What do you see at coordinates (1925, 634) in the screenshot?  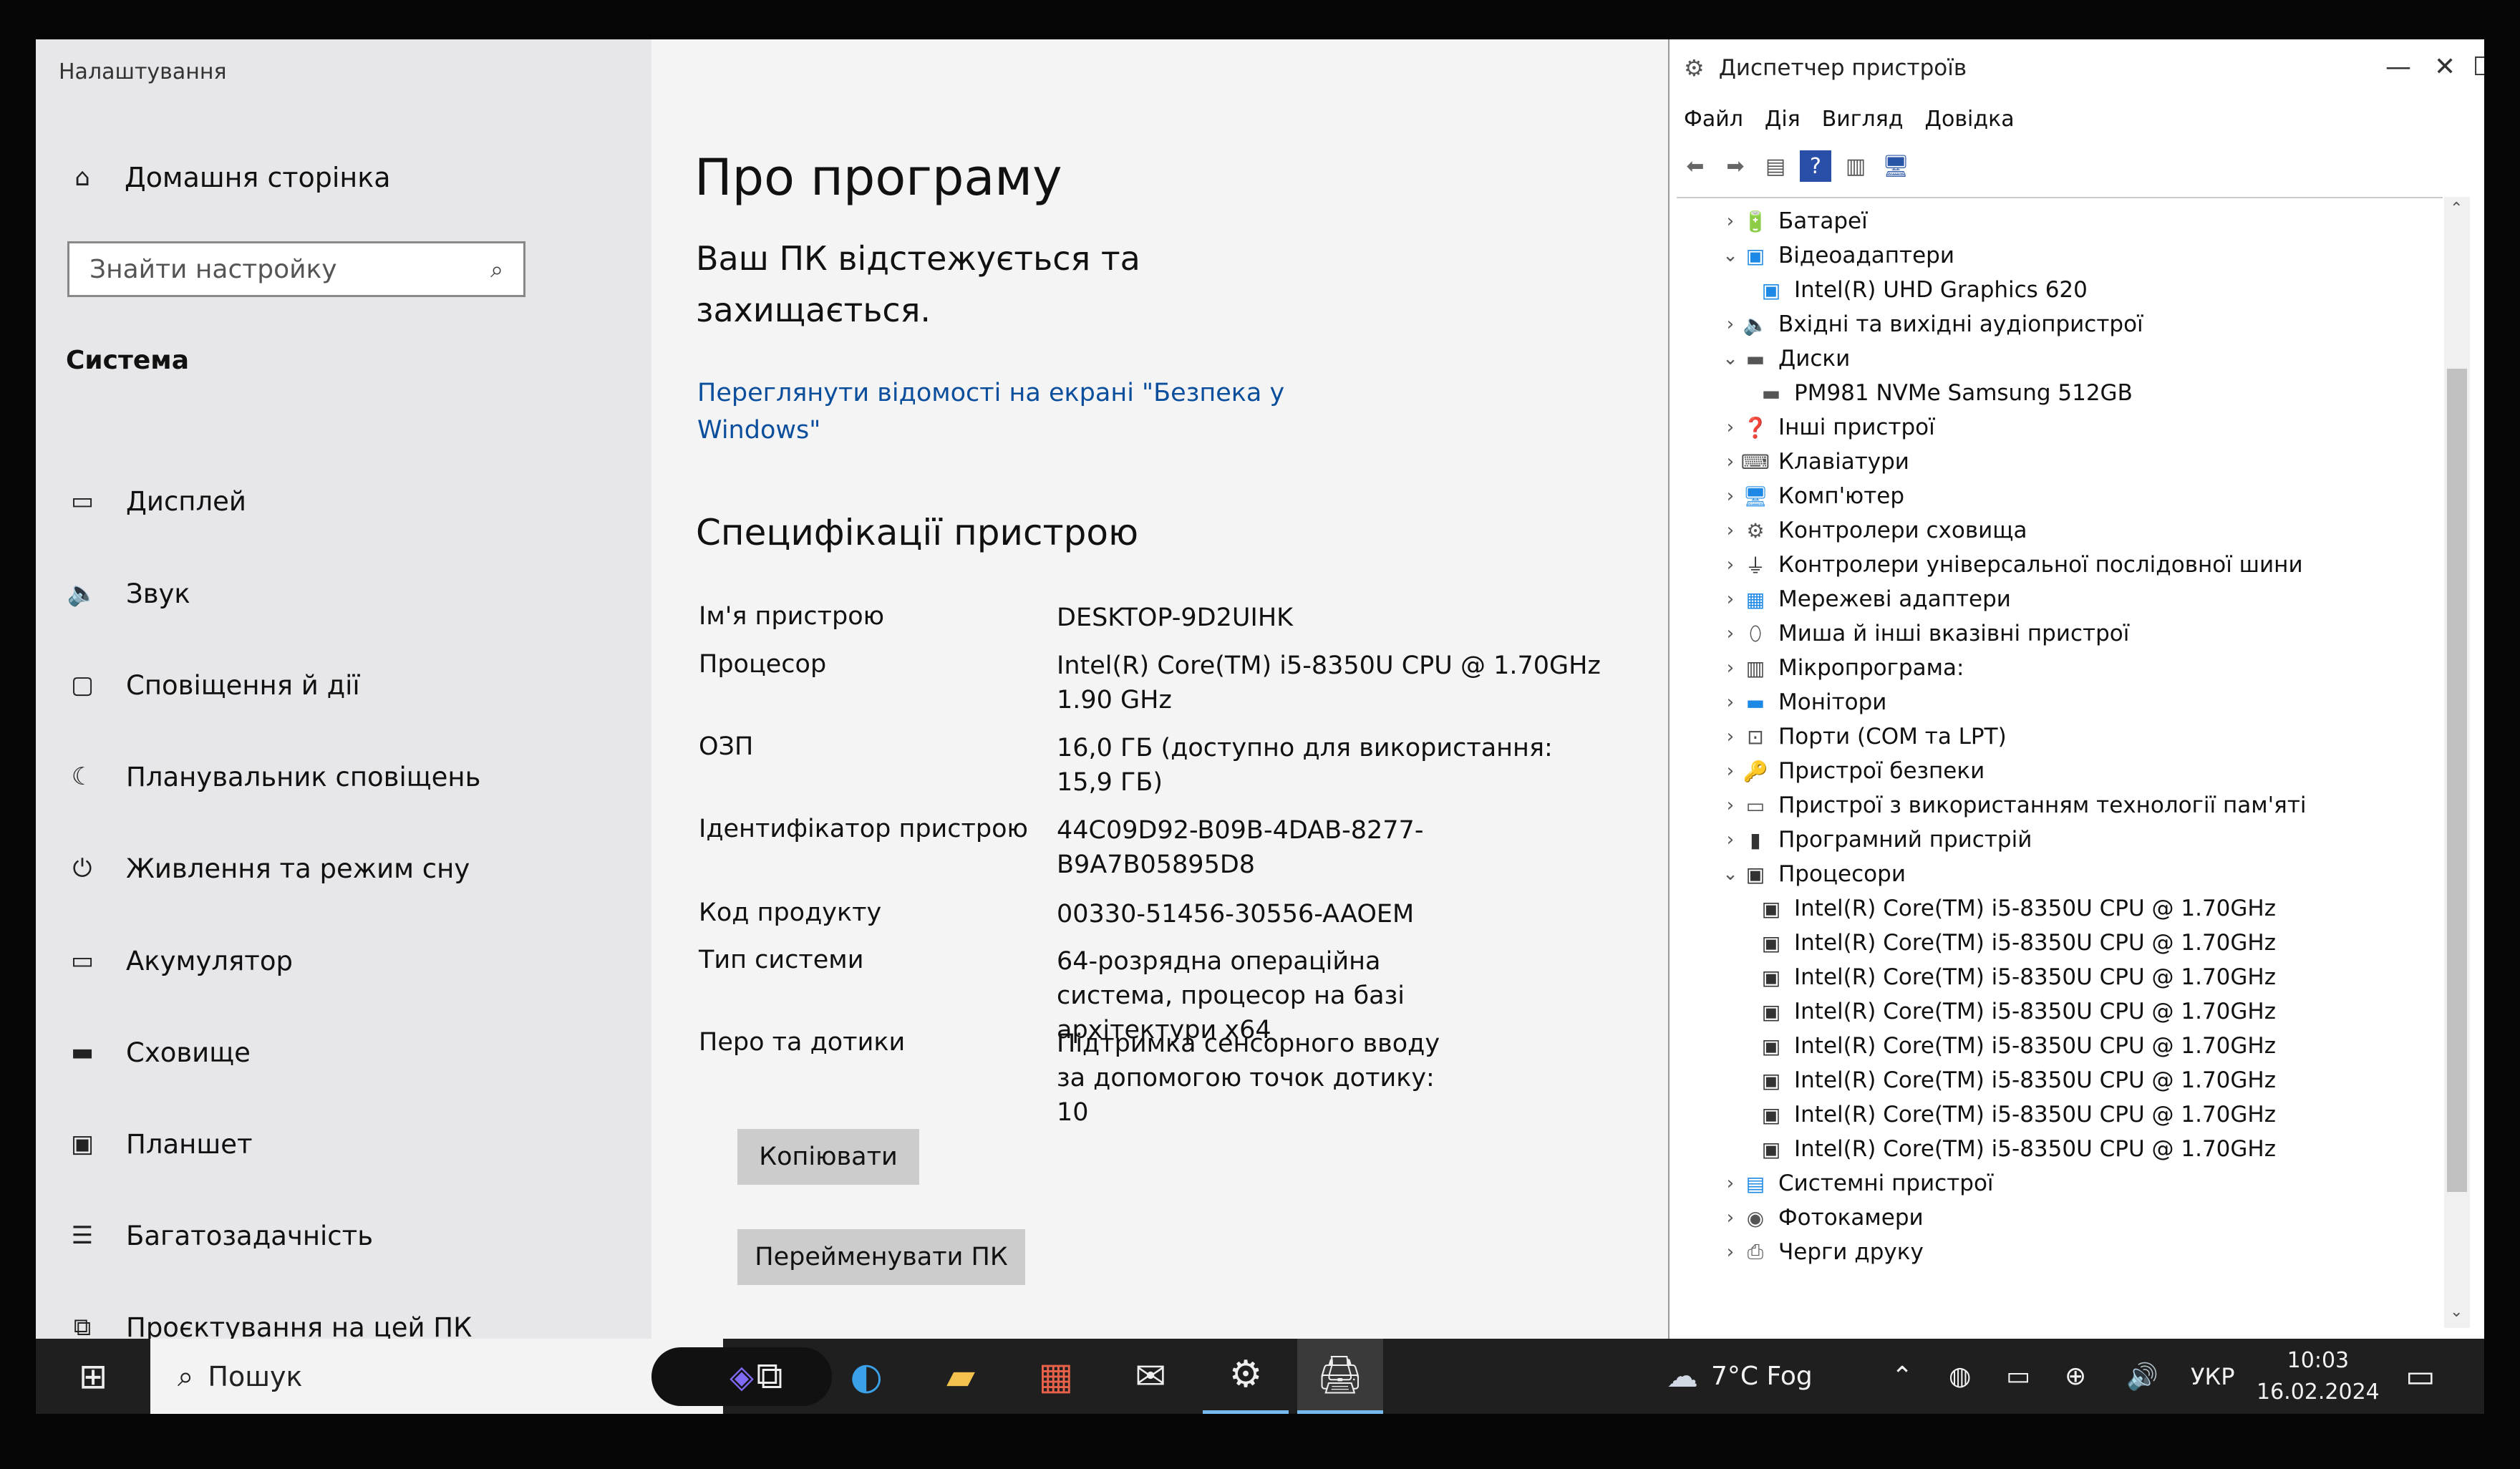 I see `tree-node: › ⬯ Миша й інші вказівні пристрої` at bounding box center [1925, 634].